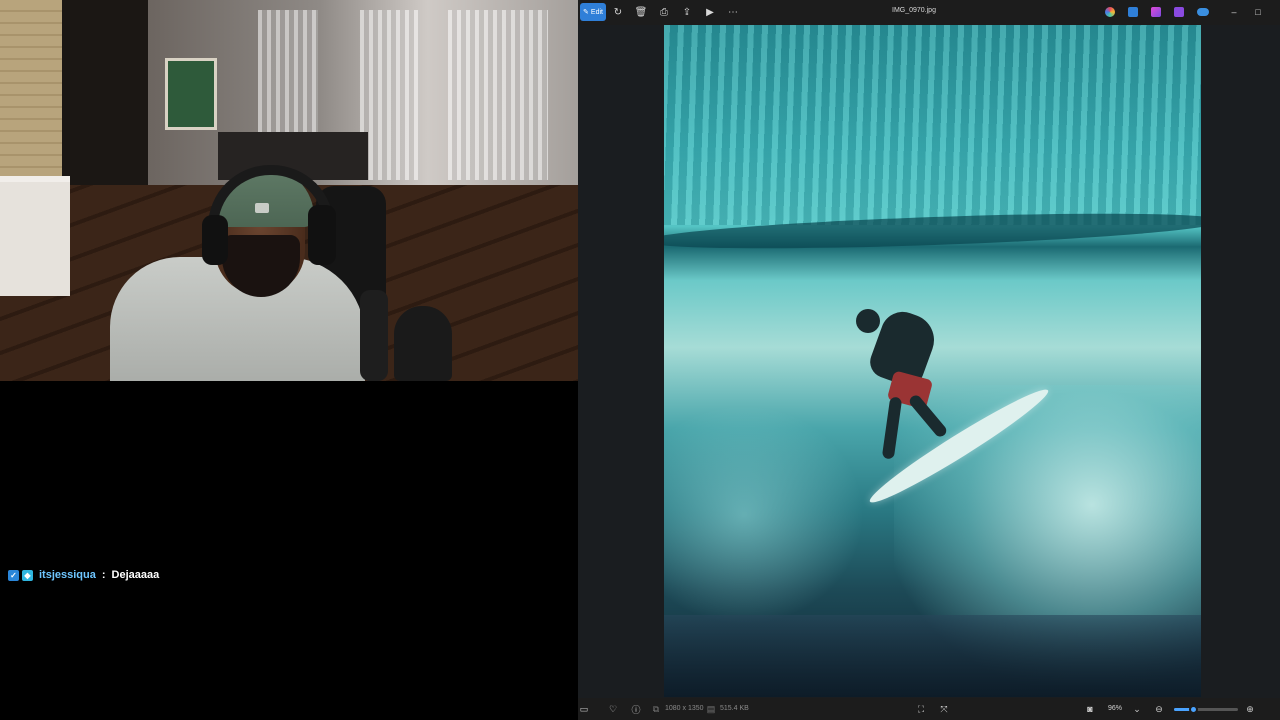 The width and height of the screenshot is (1280, 720). Describe the element at coordinates (932, 125) in the screenshot. I see `wave-texture` at that location.